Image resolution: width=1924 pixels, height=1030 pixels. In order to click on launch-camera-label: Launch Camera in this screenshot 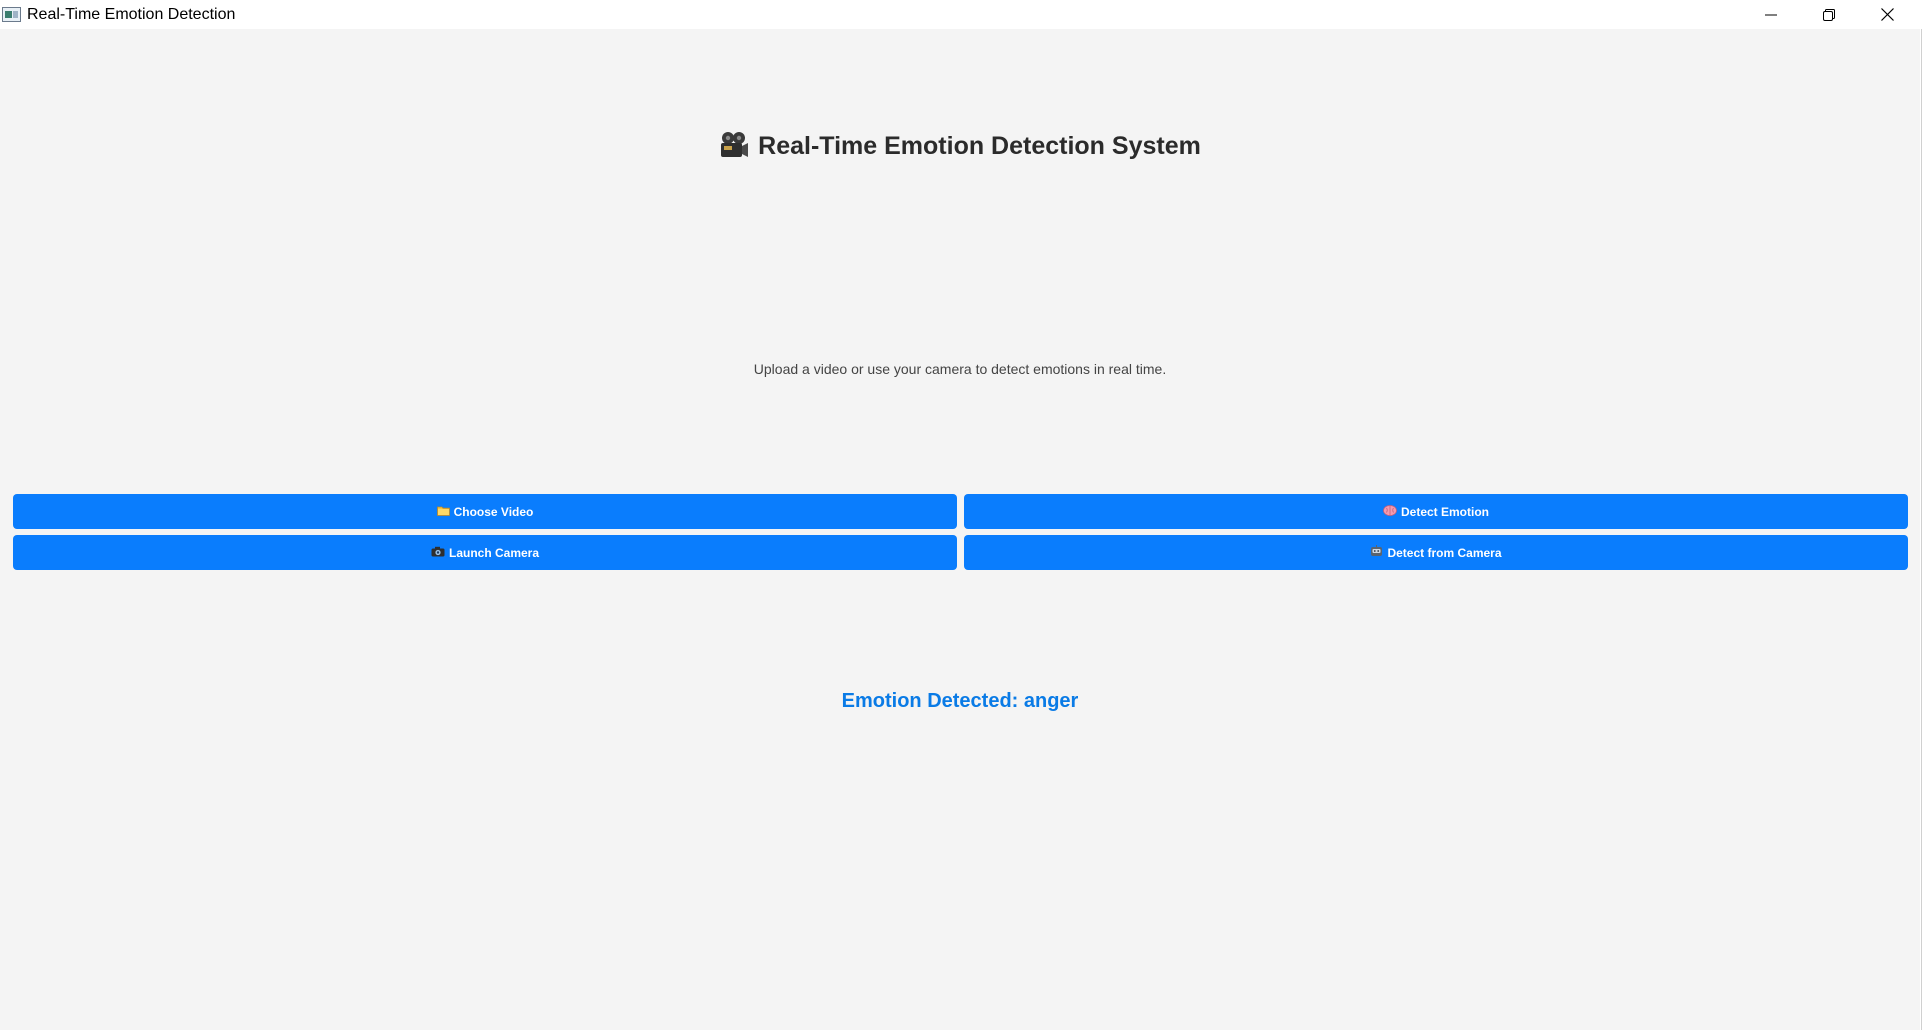, I will do `click(494, 552)`.